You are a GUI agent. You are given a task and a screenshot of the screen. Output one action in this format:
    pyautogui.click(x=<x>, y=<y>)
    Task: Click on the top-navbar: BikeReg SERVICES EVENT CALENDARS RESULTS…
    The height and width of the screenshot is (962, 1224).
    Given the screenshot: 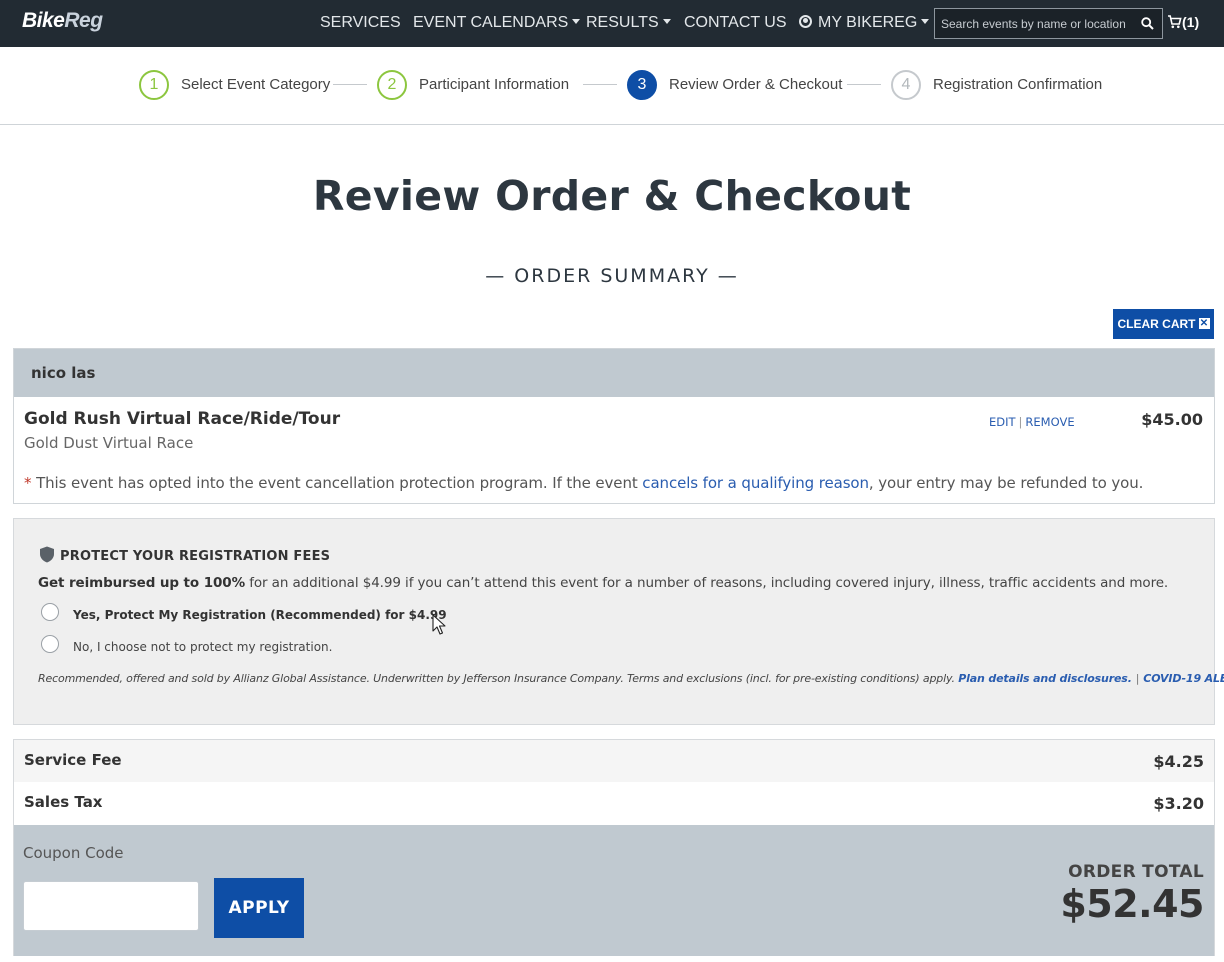 What is the action you would take?
    pyautogui.click(x=612, y=23)
    